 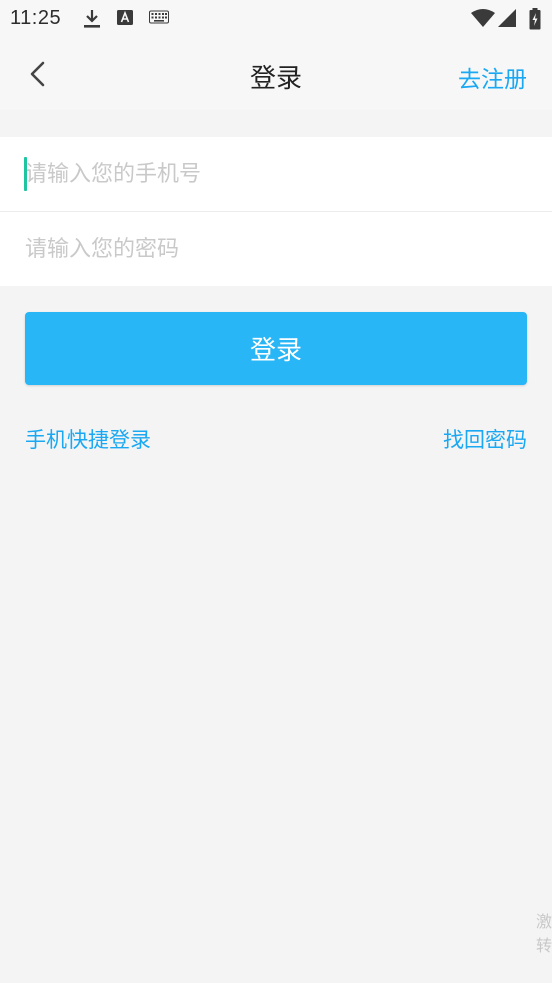 I want to click on password-input, so click(x=275, y=249).